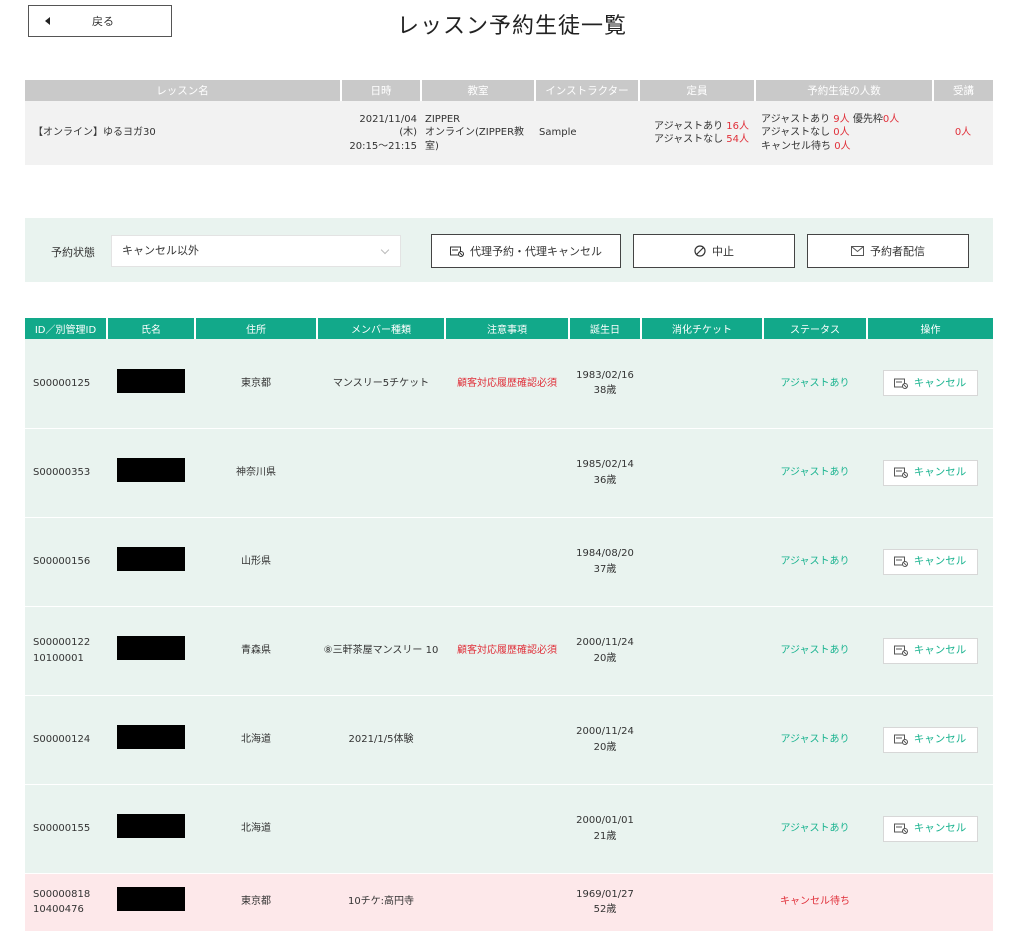 The width and height of the screenshot is (1024, 940). What do you see at coordinates (737, 139) in the screenshot?
I see `capacity-noadjust-value: 54人` at bounding box center [737, 139].